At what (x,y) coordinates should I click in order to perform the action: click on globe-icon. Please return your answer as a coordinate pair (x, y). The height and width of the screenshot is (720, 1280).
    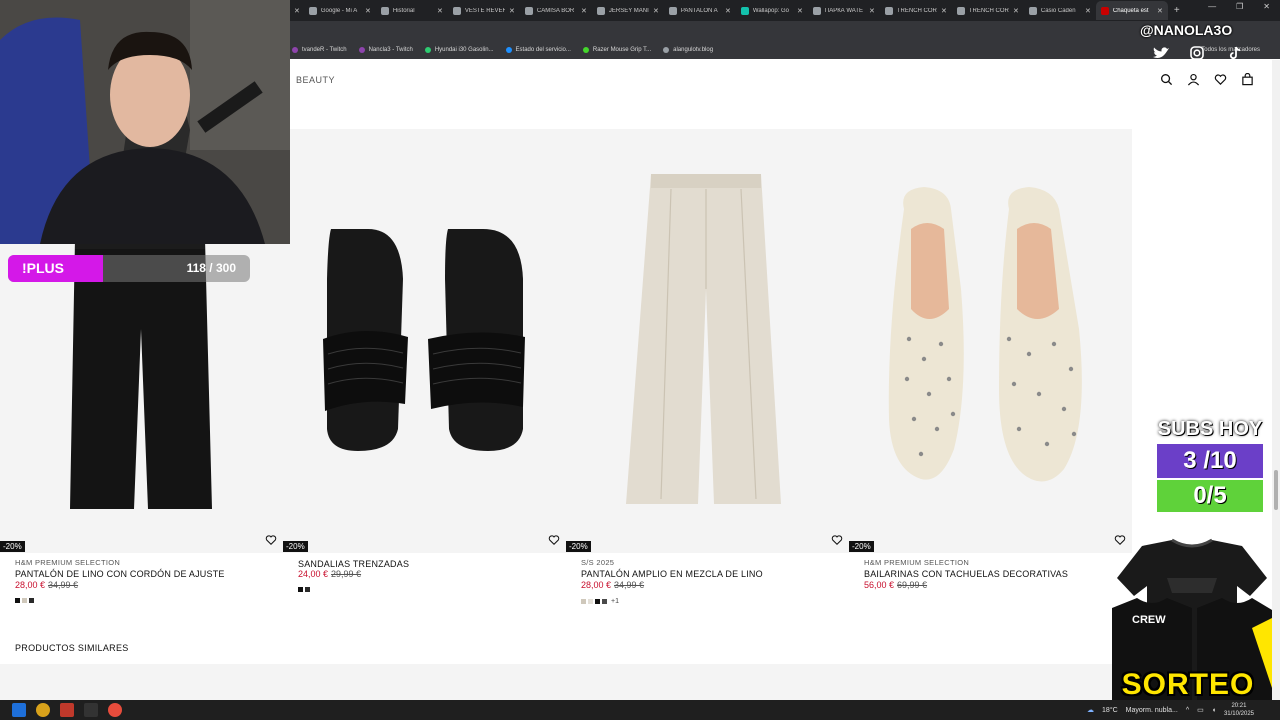
    Looking at the image, I should click on (666, 50).